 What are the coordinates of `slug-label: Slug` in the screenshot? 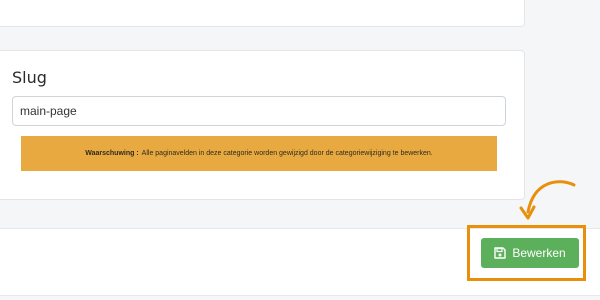 It's located at (29, 77).